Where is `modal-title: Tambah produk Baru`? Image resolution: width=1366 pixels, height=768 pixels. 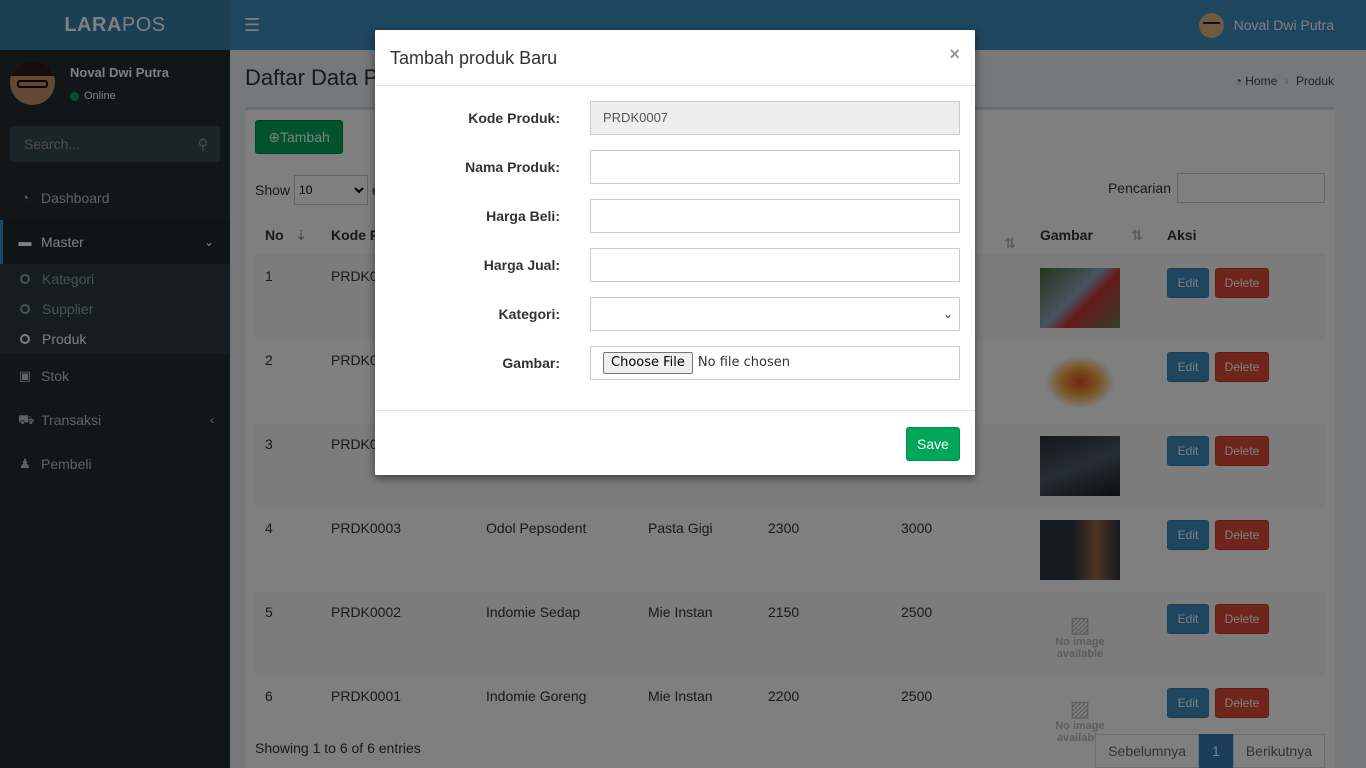 modal-title: Tambah produk Baru is located at coordinates (474, 58).